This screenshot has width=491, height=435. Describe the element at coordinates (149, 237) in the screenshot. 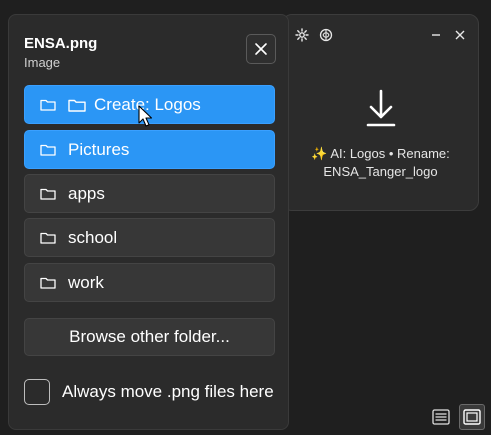

I see `folder-item-school: school` at that location.